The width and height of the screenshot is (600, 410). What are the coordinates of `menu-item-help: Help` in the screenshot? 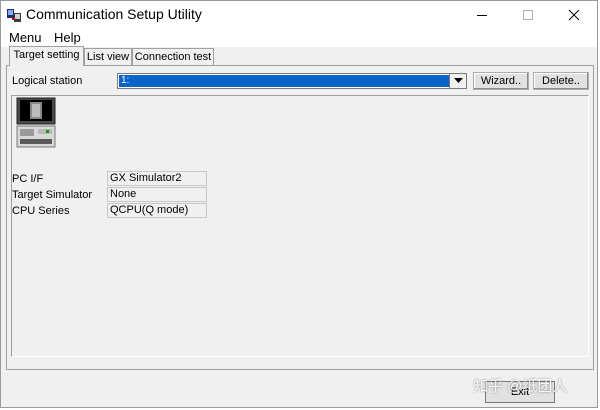 It's located at (67, 38).